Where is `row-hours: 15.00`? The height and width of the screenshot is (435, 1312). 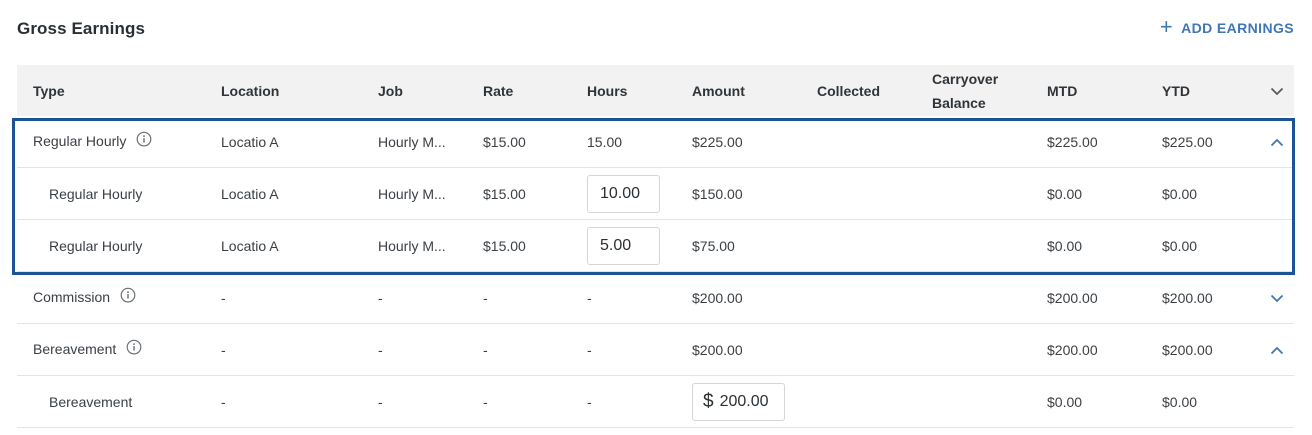
row-hours: 15.00 is located at coordinates (605, 141).